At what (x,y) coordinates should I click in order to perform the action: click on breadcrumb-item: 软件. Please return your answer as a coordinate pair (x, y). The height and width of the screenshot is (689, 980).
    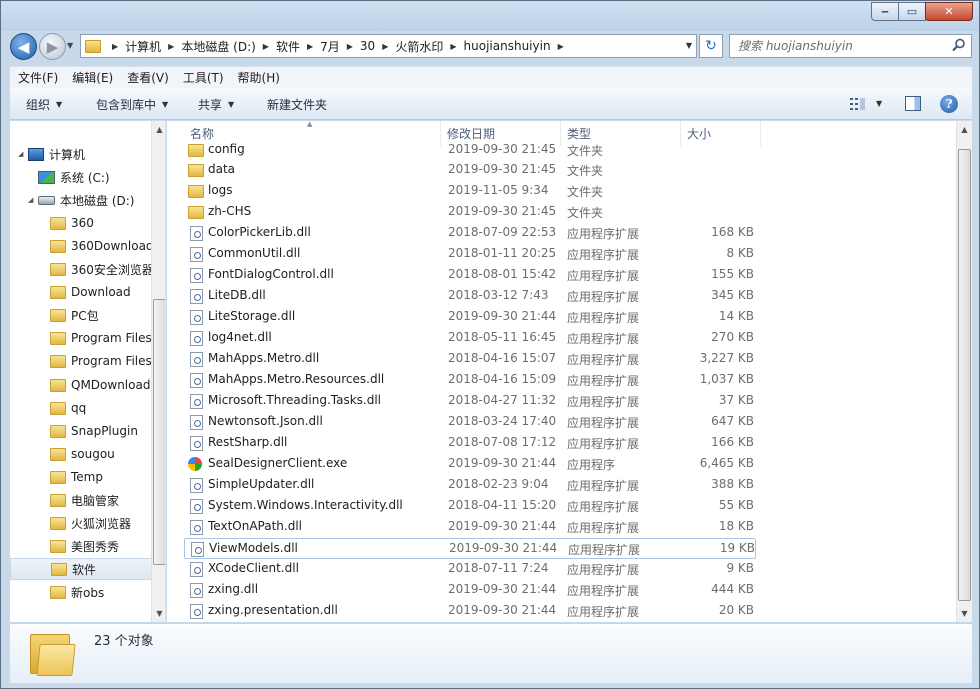
    Looking at the image, I should click on (288, 46).